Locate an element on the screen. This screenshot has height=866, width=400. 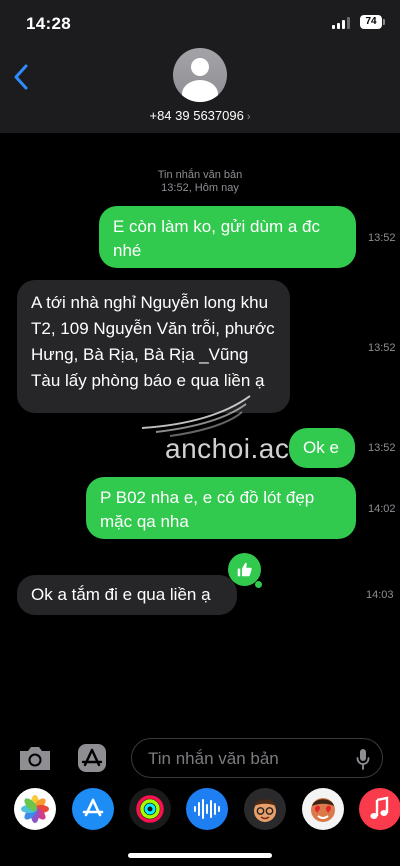
message-input is located at coordinates (248, 759).